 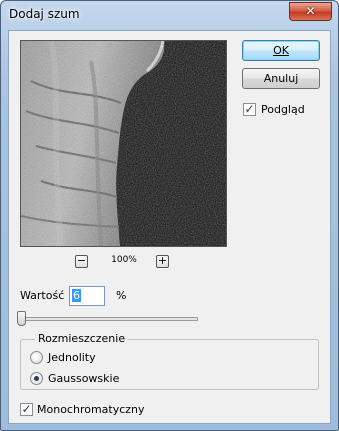 I want to click on monochromatic-checkbox-label: Monochromatyczny, so click(x=91, y=409).